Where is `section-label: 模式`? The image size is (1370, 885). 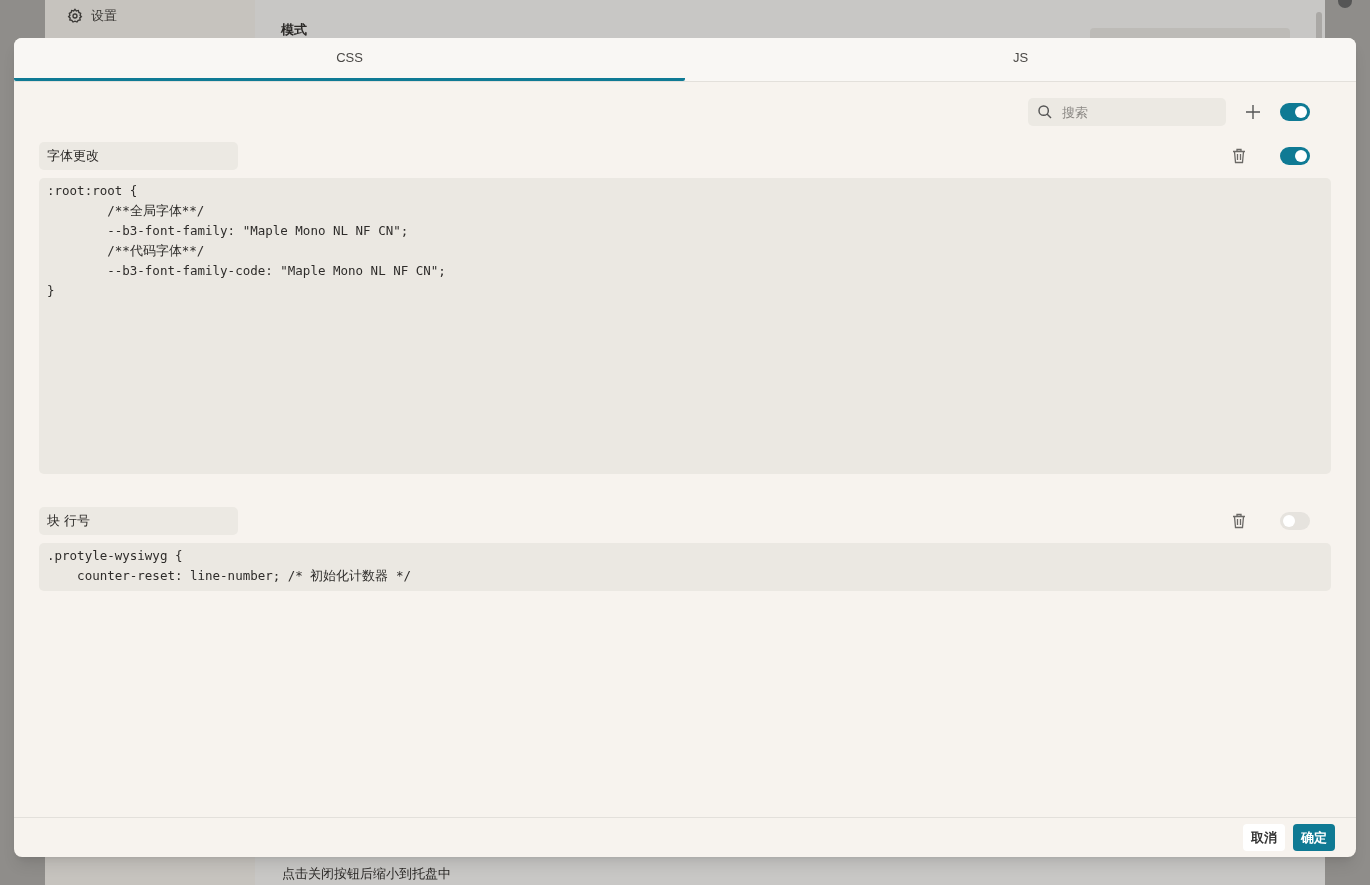 section-label: 模式 is located at coordinates (294, 30).